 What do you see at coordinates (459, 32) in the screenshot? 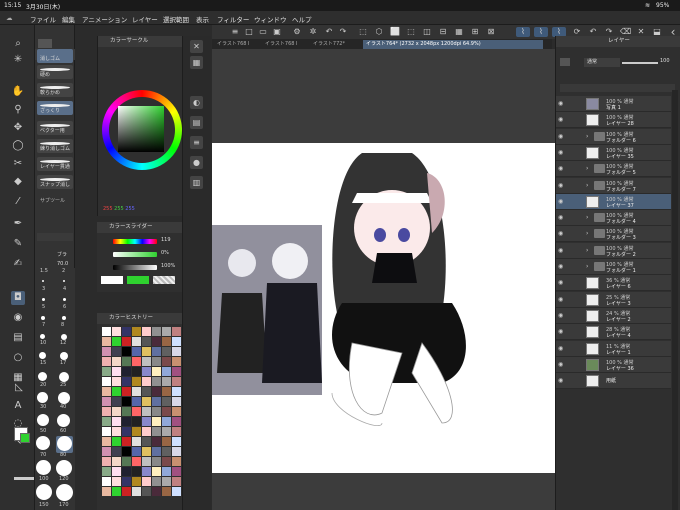
I see `fill-icon: ▦` at bounding box center [459, 32].